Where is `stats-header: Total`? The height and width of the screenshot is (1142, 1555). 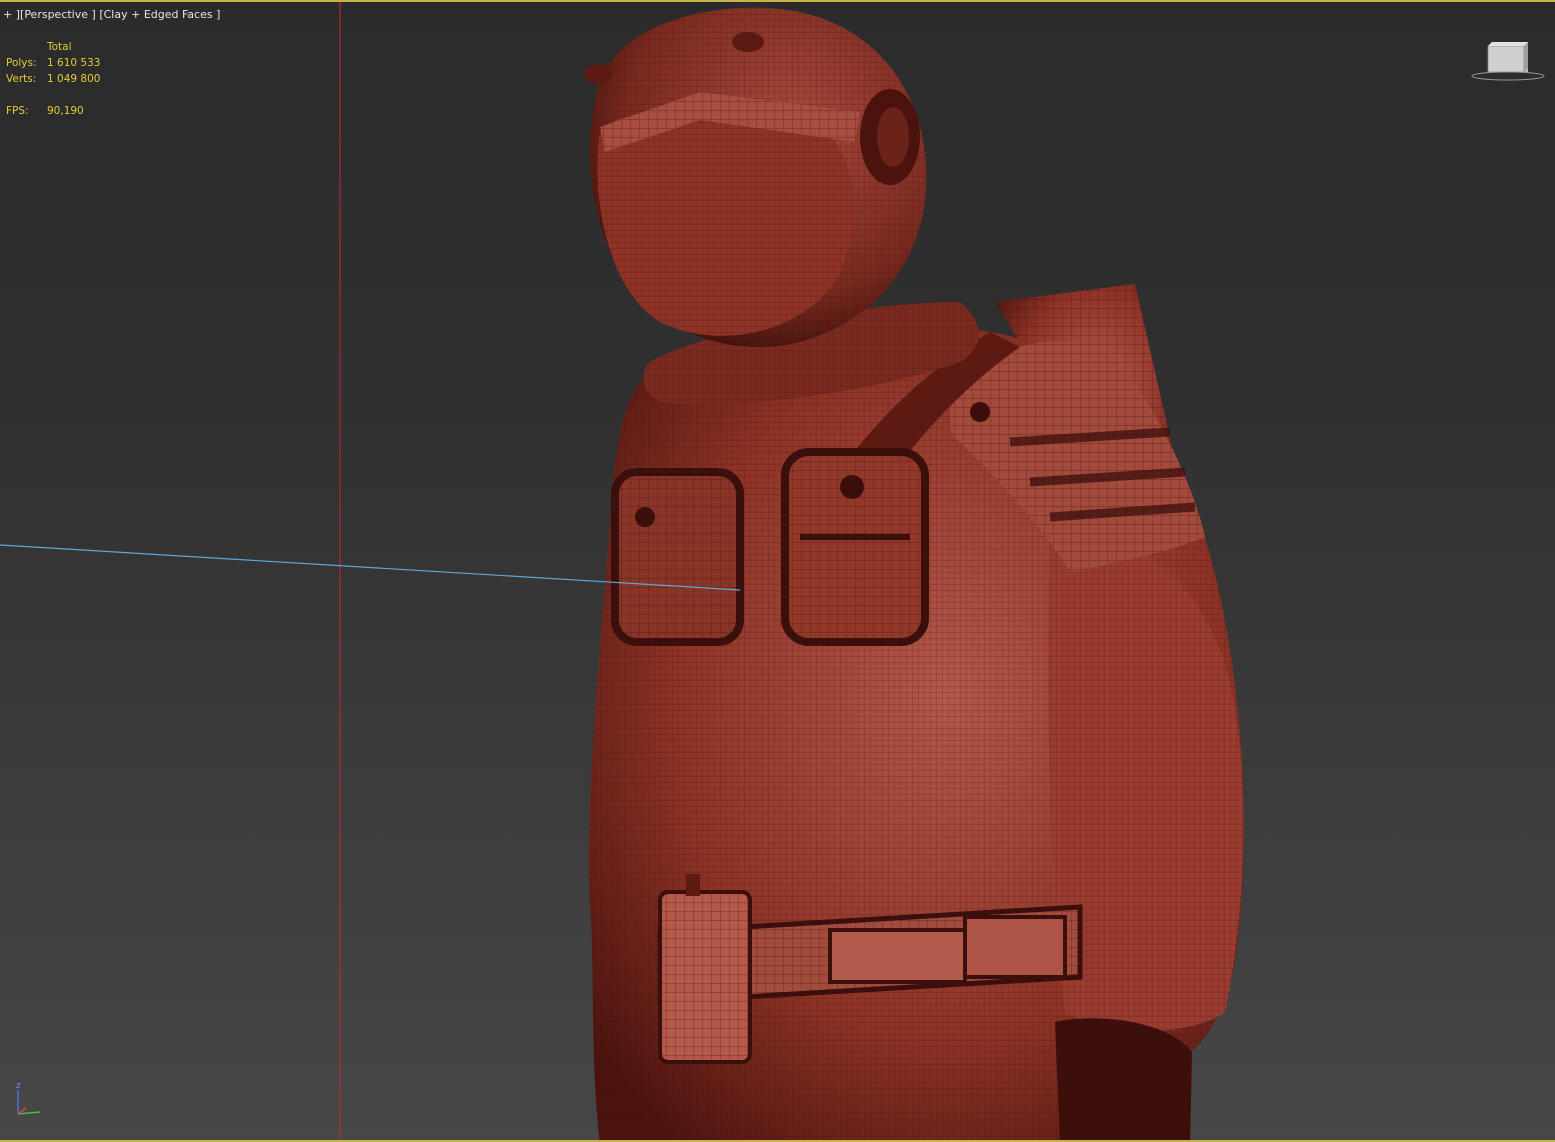
stats-header: Total is located at coordinates (59, 47).